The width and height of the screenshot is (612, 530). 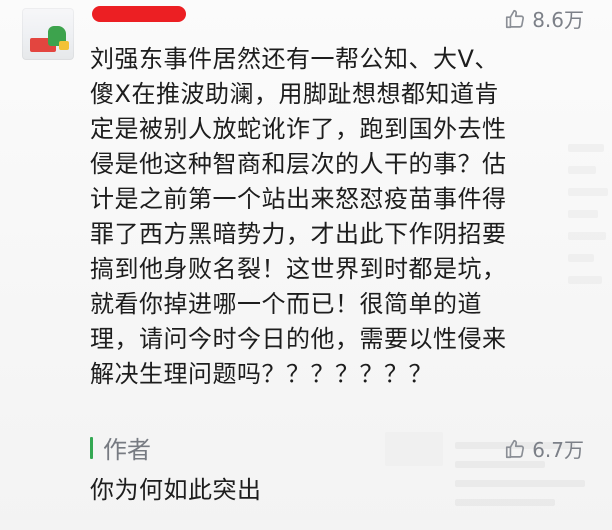 I want to click on comment-like-button: 8.6万, so click(x=544, y=18).